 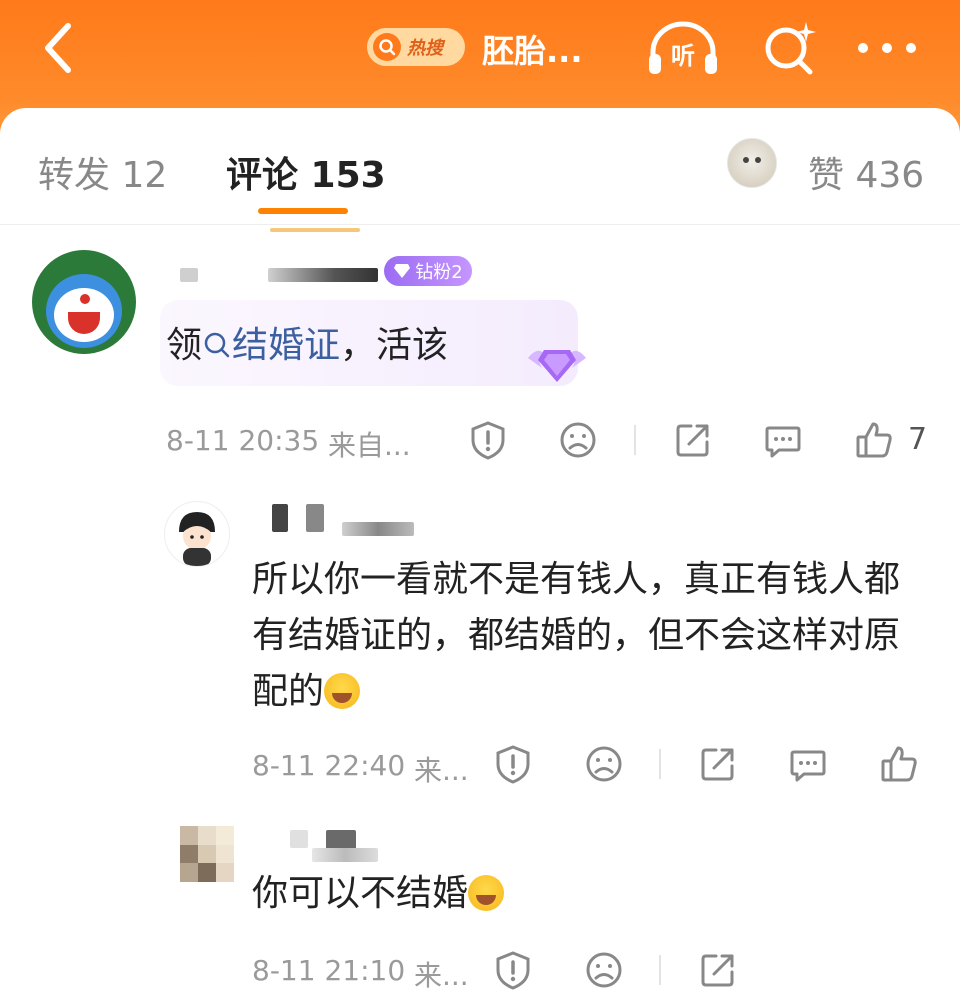 What do you see at coordinates (577, 894) in the screenshot?
I see `reply-text: 你可以不结婚` at bounding box center [577, 894].